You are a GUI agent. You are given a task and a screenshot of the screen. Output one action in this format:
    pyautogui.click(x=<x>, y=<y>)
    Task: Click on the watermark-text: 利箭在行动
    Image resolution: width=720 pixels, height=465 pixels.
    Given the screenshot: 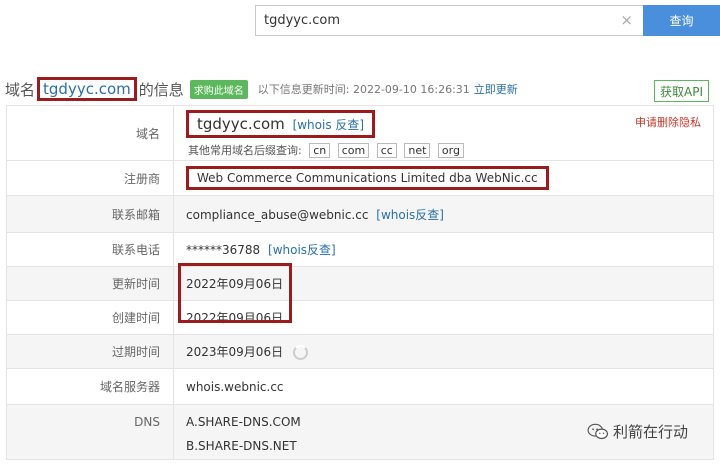 What is the action you would take?
    pyautogui.click(x=651, y=432)
    